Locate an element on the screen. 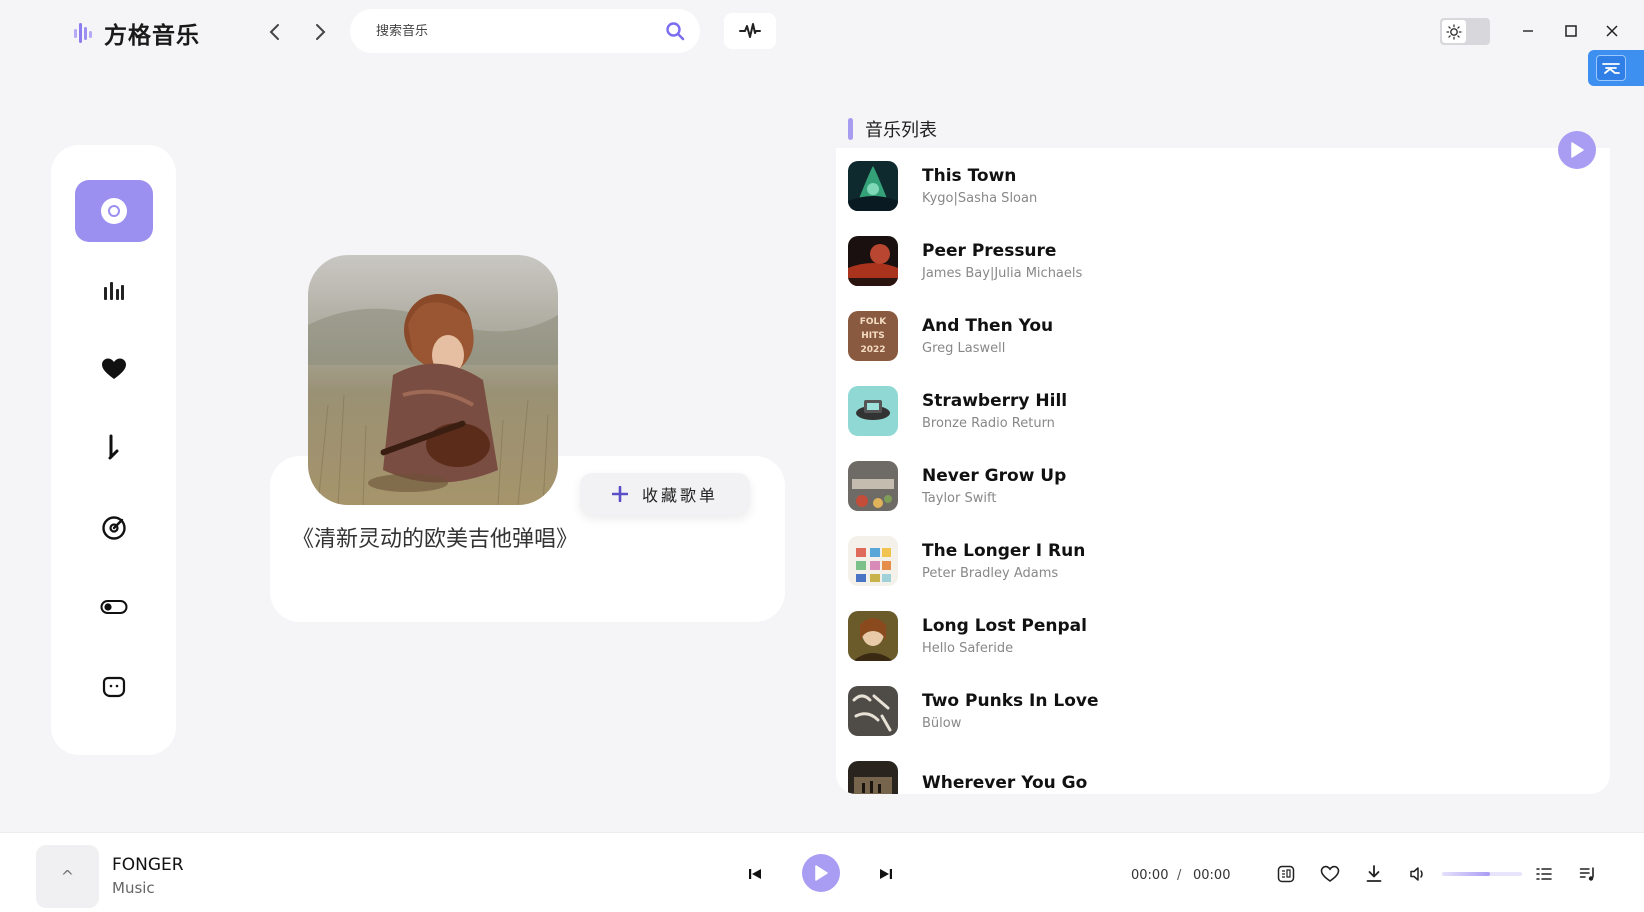  playlist-cover is located at coordinates (433, 380).